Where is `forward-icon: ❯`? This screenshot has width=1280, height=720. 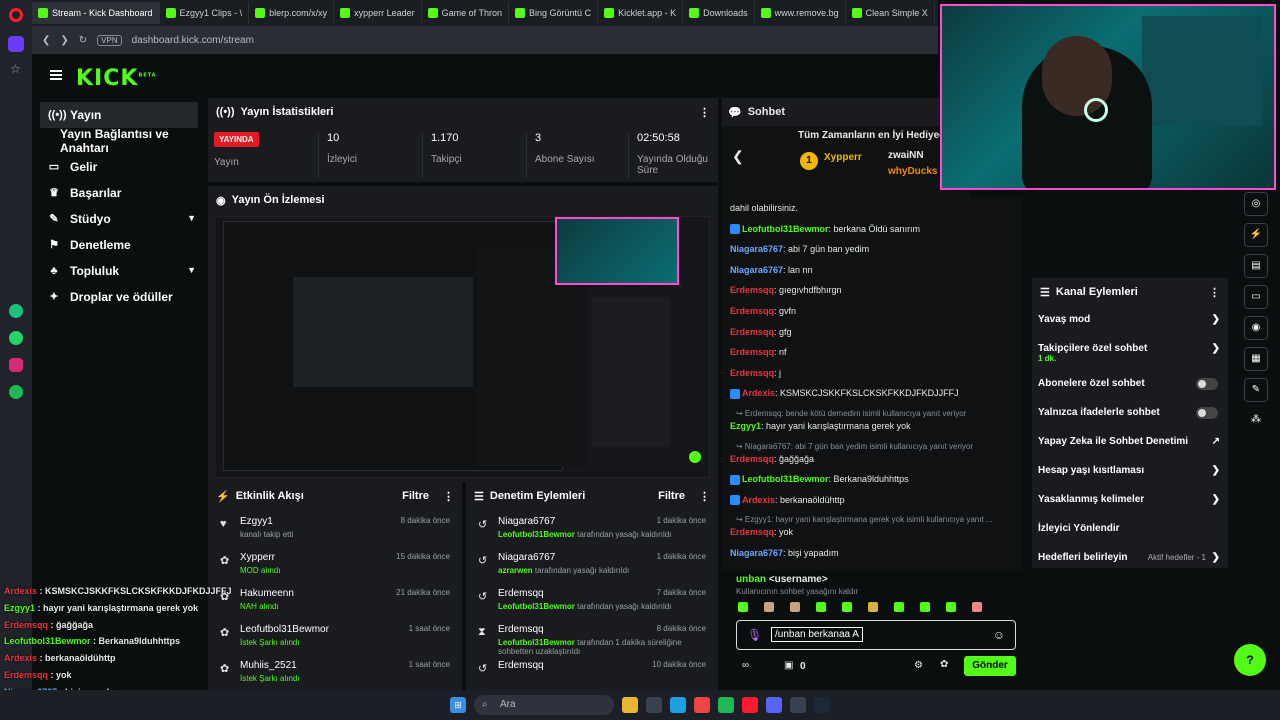
forward-icon: ❯ is located at coordinates (64, 40).